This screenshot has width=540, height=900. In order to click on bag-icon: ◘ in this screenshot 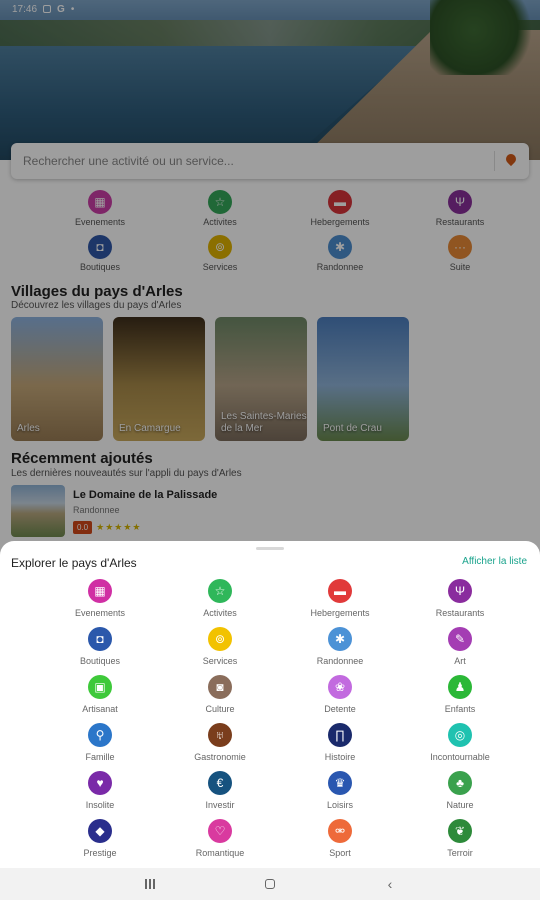, I will do `click(100, 639)`.